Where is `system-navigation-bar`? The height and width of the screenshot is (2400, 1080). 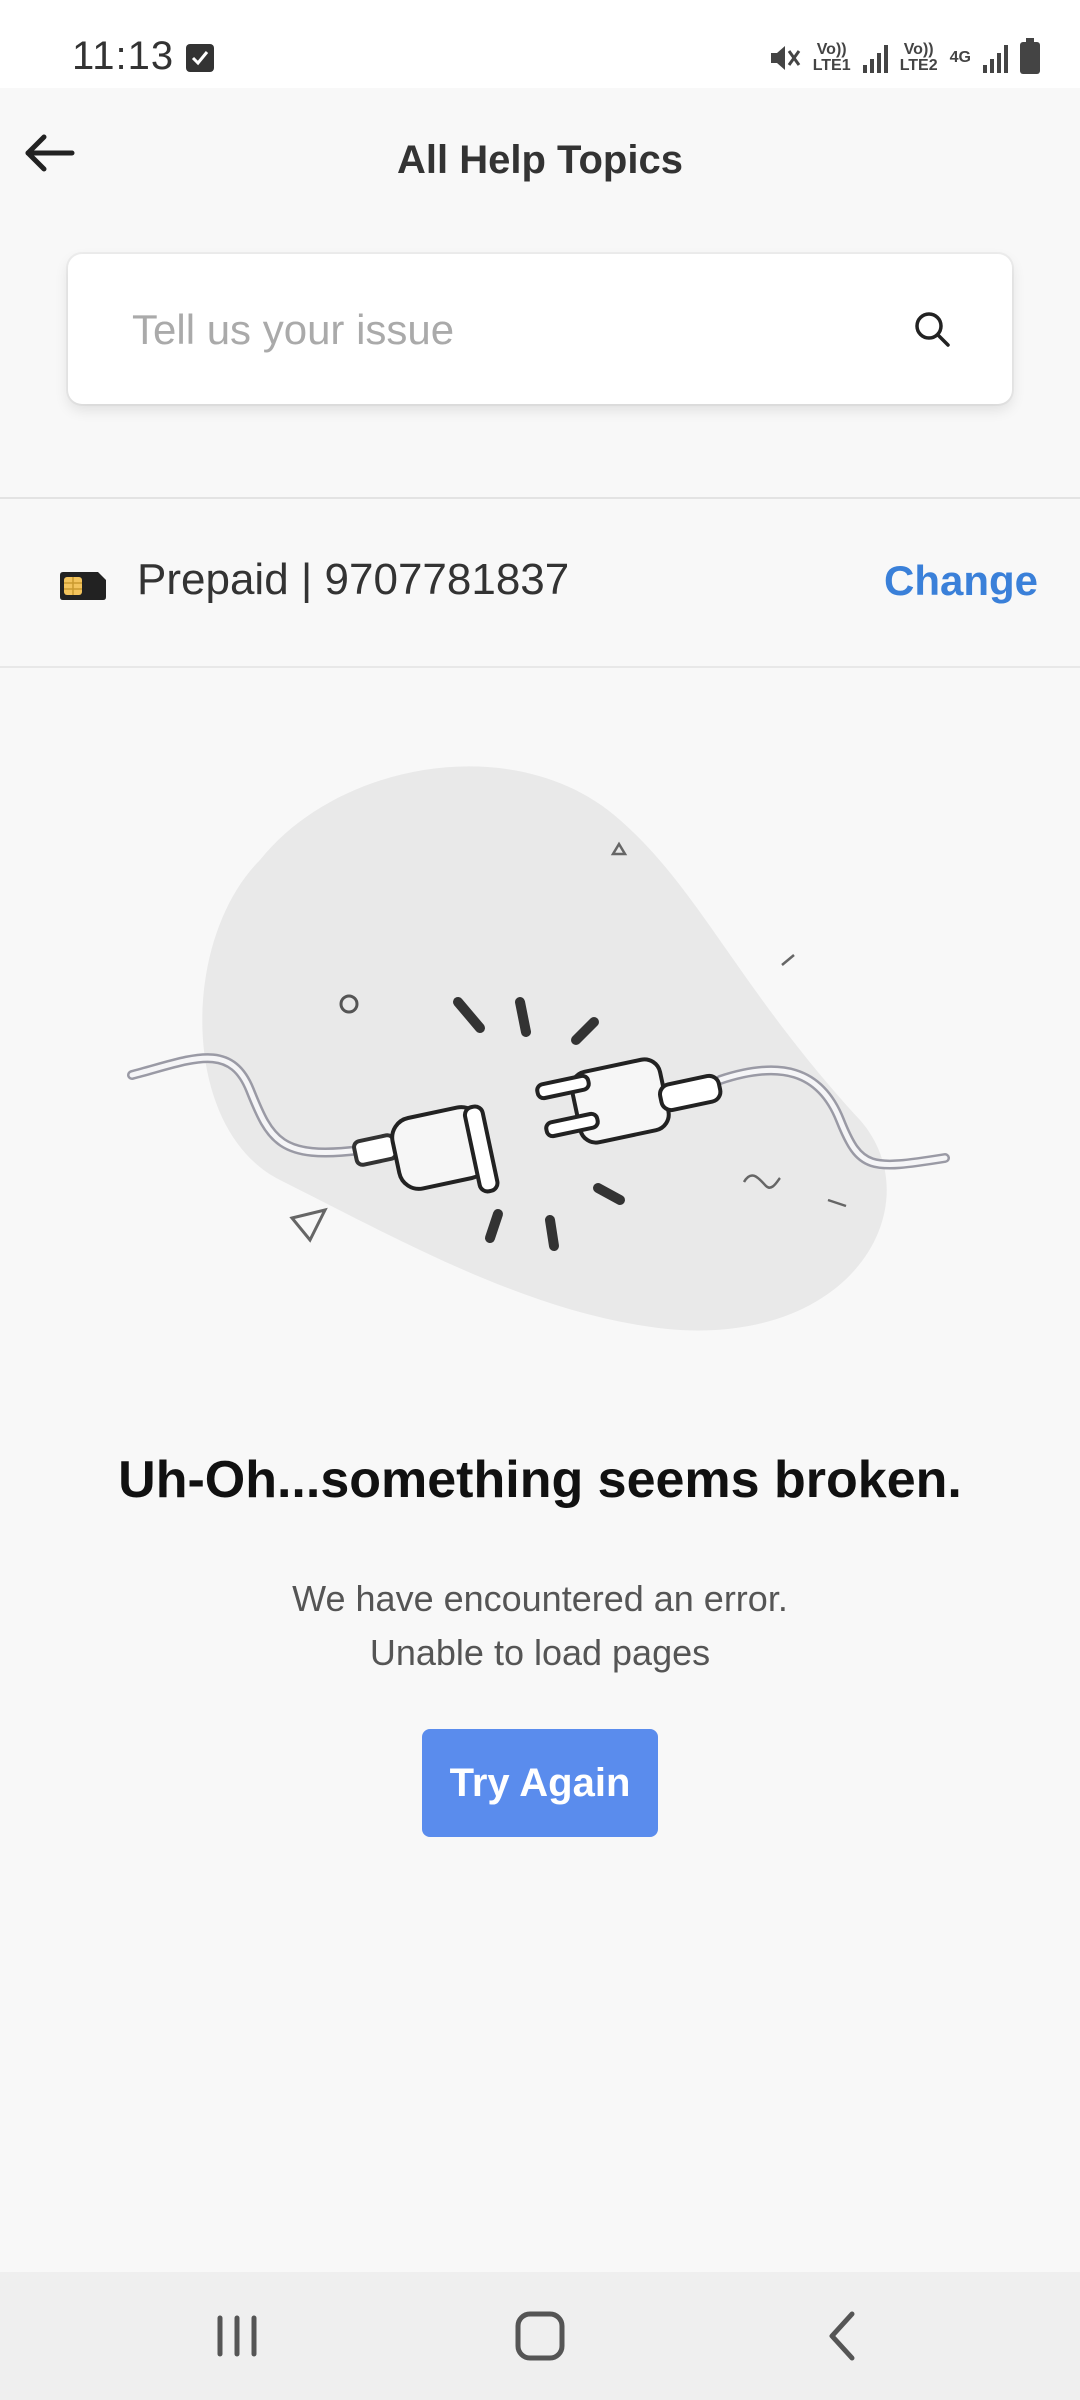 system-navigation-bar is located at coordinates (540, 2336).